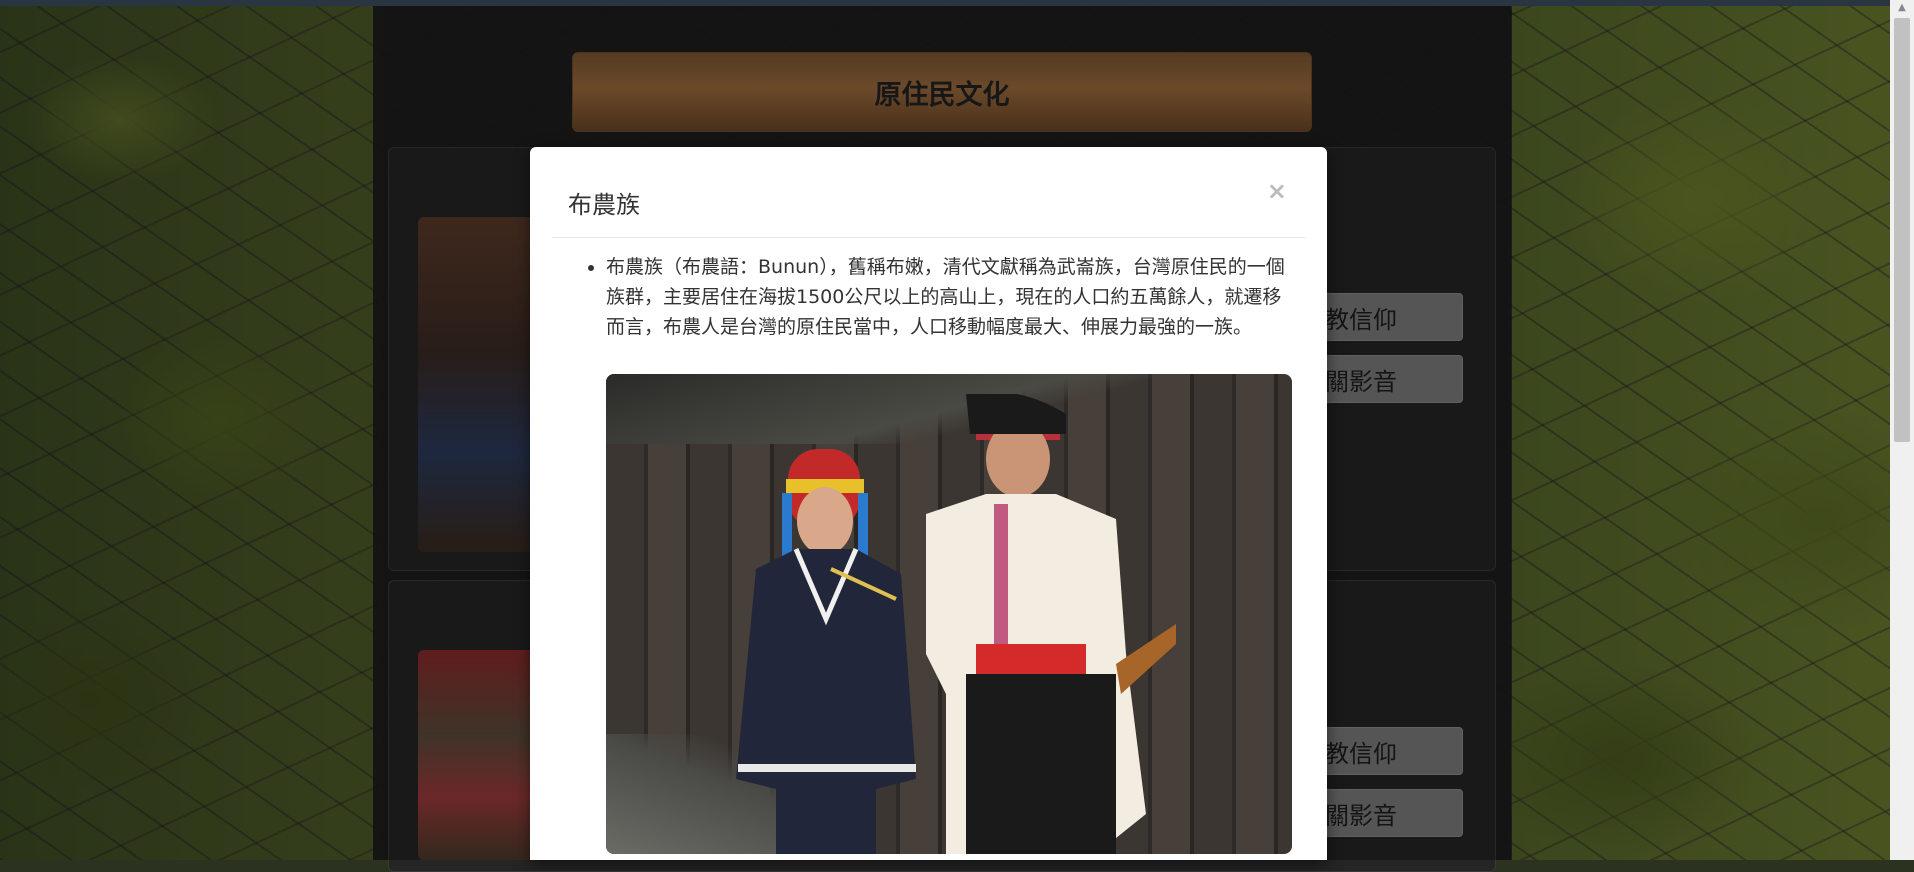 Image resolution: width=1914 pixels, height=872 pixels. Describe the element at coordinates (604, 205) in the screenshot. I see `modal-title: 布農族` at that location.